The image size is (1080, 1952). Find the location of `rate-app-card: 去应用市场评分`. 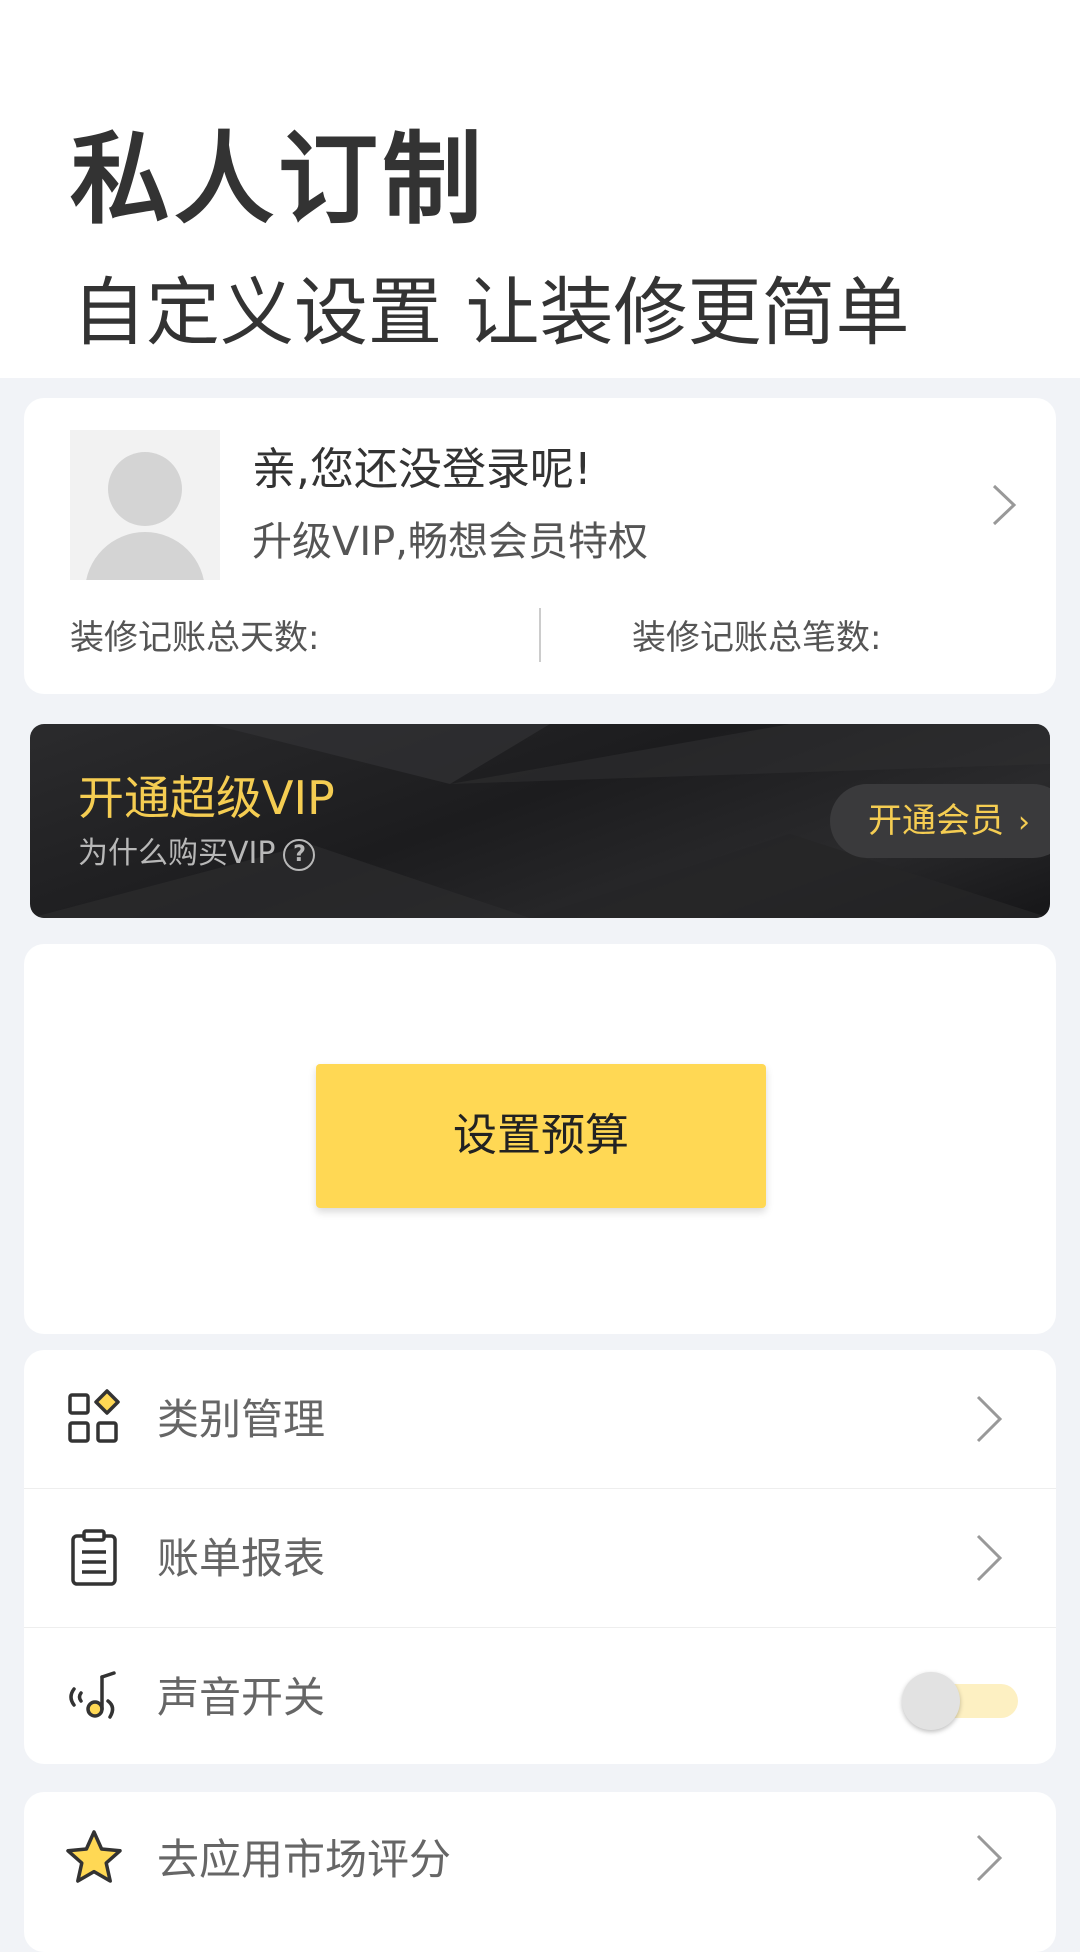

rate-app-card: 去应用市场评分 is located at coordinates (540, 1872).